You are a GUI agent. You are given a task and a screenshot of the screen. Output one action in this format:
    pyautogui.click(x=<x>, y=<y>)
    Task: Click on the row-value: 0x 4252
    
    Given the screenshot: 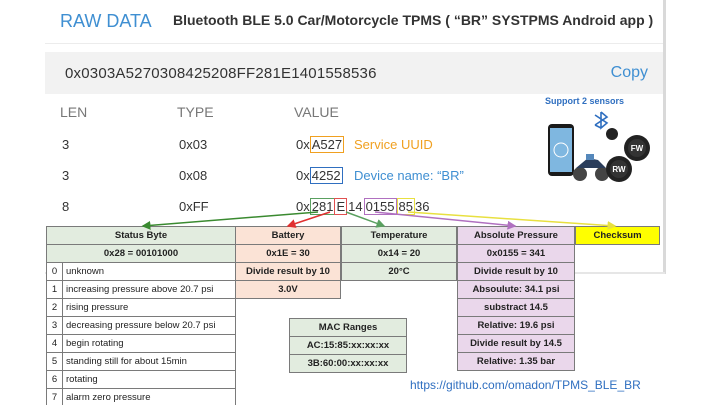 What is the action you would take?
    pyautogui.click(x=319, y=175)
    